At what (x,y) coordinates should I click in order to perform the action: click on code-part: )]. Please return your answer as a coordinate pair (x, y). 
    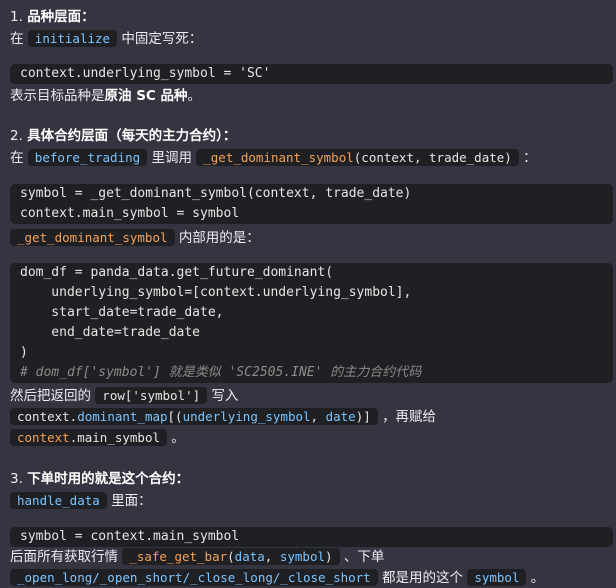
    Looking at the image, I should click on (363, 416).